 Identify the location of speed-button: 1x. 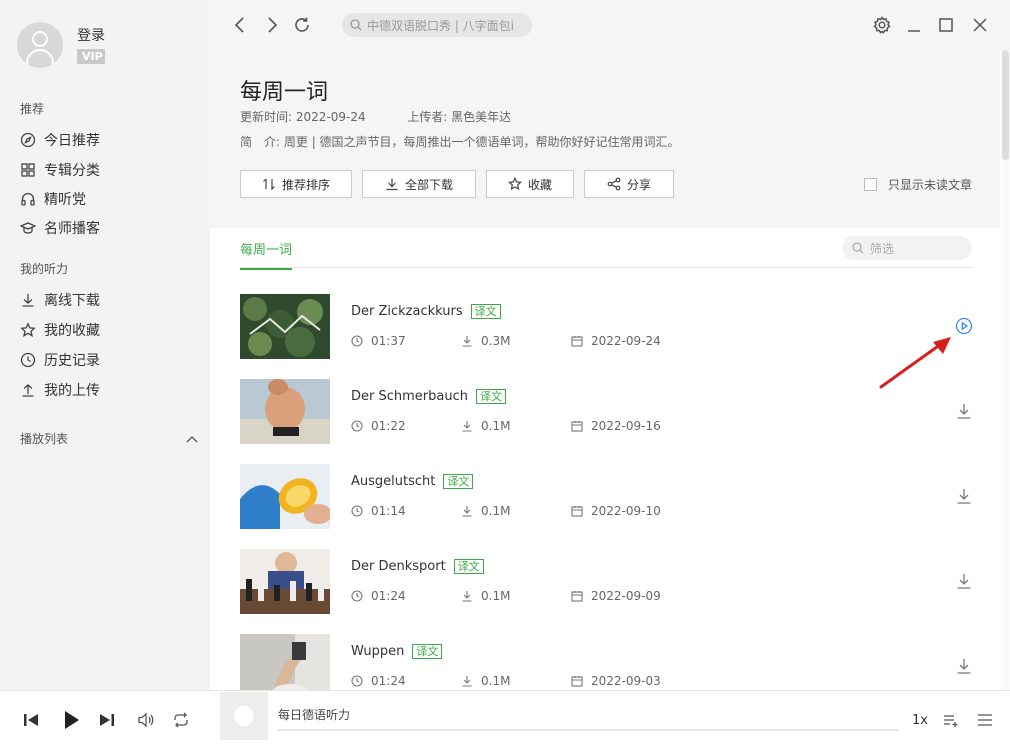
(920, 720).